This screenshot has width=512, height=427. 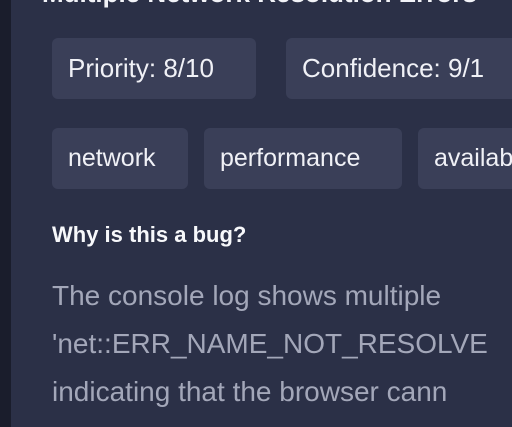 I want to click on description-line: The console log shows multiple, so click(x=247, y=295).